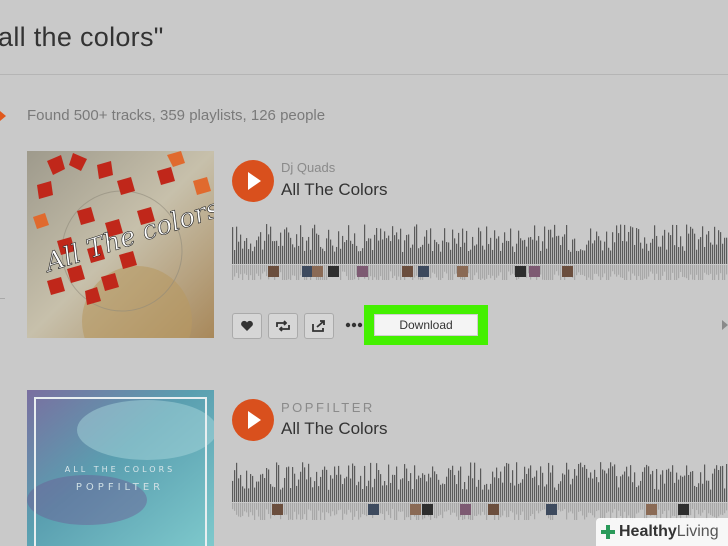 Image resolution: width=728 pixels, height=546 pixels. What do you see at coordinates (82, 37) in the screenshot?
I see `search-heading: all the colors"` at bounding box center [82, 37].